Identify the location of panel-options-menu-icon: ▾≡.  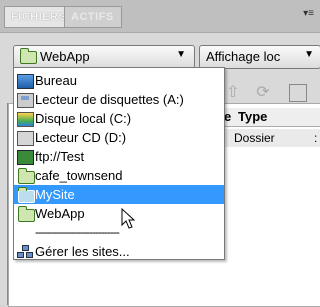
(308, 13).